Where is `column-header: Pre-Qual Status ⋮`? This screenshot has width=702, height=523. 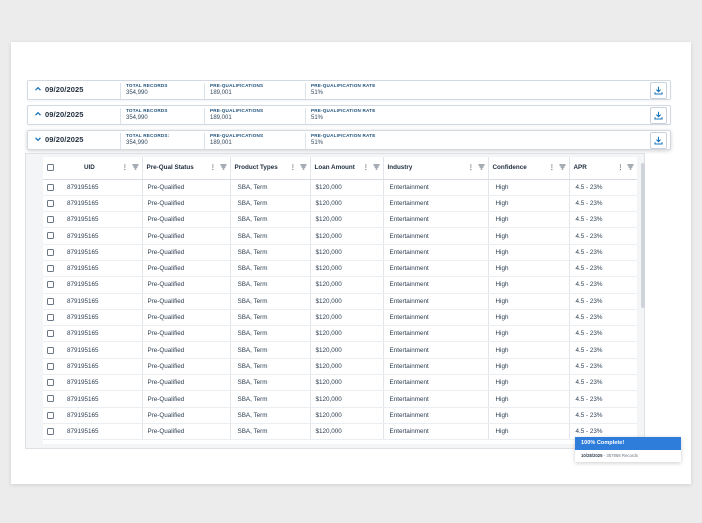 column-header: Pre-Qual Status ⋮ is located at coordinates (185, 168).